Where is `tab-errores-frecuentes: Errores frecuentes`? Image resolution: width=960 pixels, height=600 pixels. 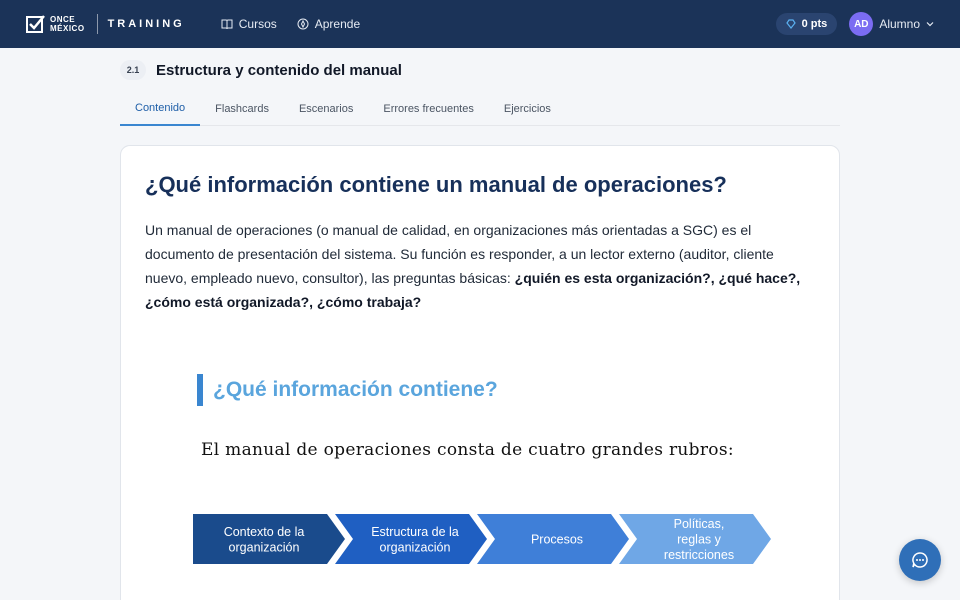
tab-errores-frecuentes: Errores frecuentes is located at coordinates (428, 109).